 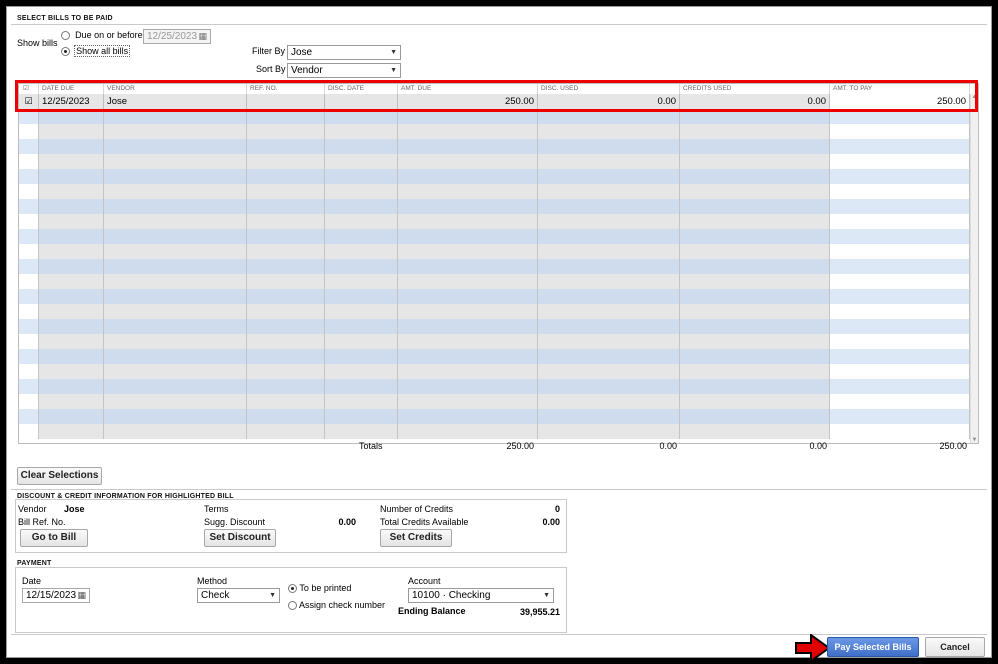 I want to click on total-disc-used: 0.00, so click(x=668, y=446).